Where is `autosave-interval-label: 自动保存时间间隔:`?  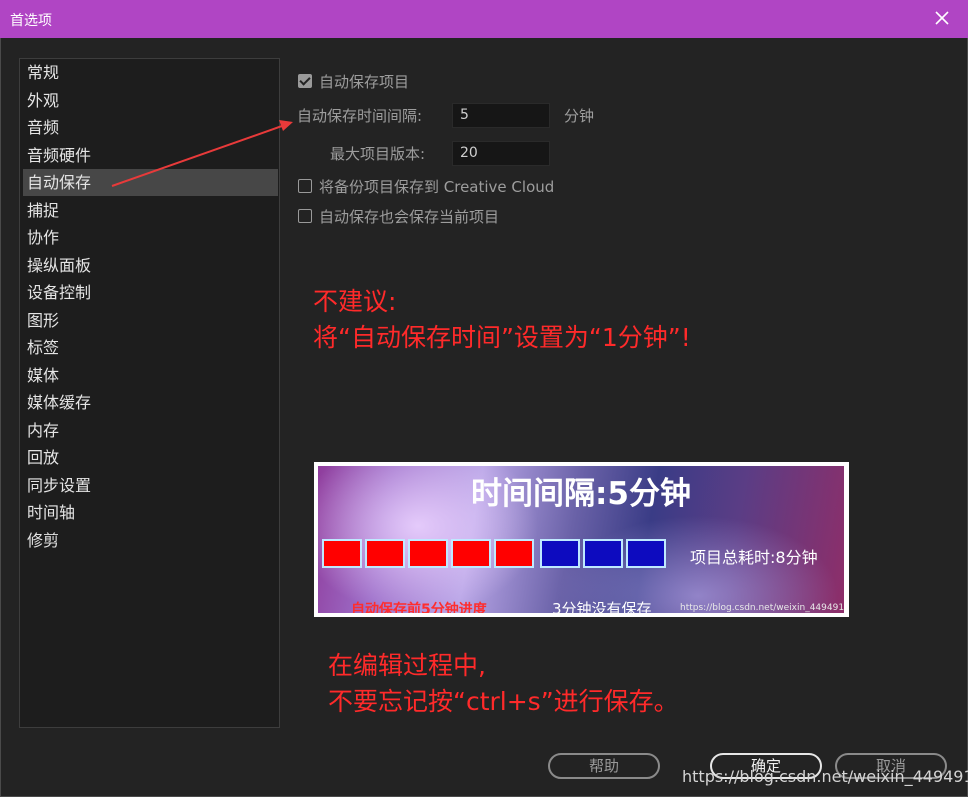 autosave-interval-label: 自动保存时间间隔: is located at coordinates (360, 116).